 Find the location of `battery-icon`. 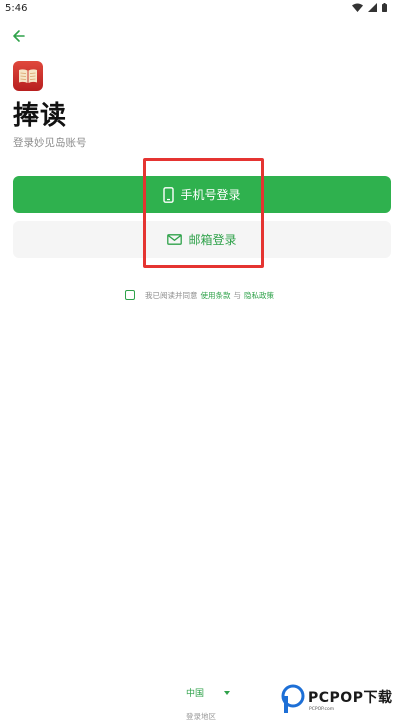

battery-icon is located at coordinates (384, 7).